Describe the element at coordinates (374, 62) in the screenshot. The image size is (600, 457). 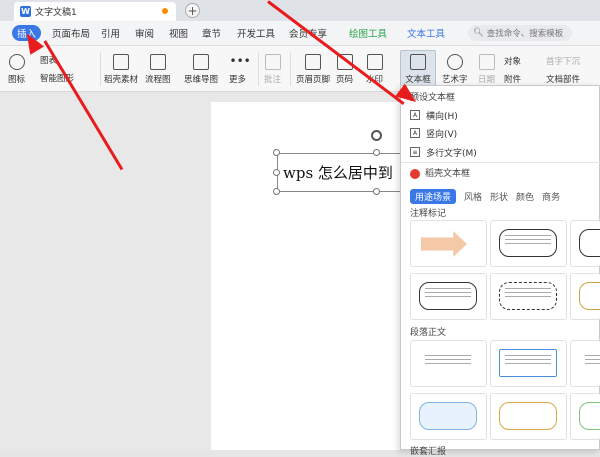
I see `watermark-icon` at that location.